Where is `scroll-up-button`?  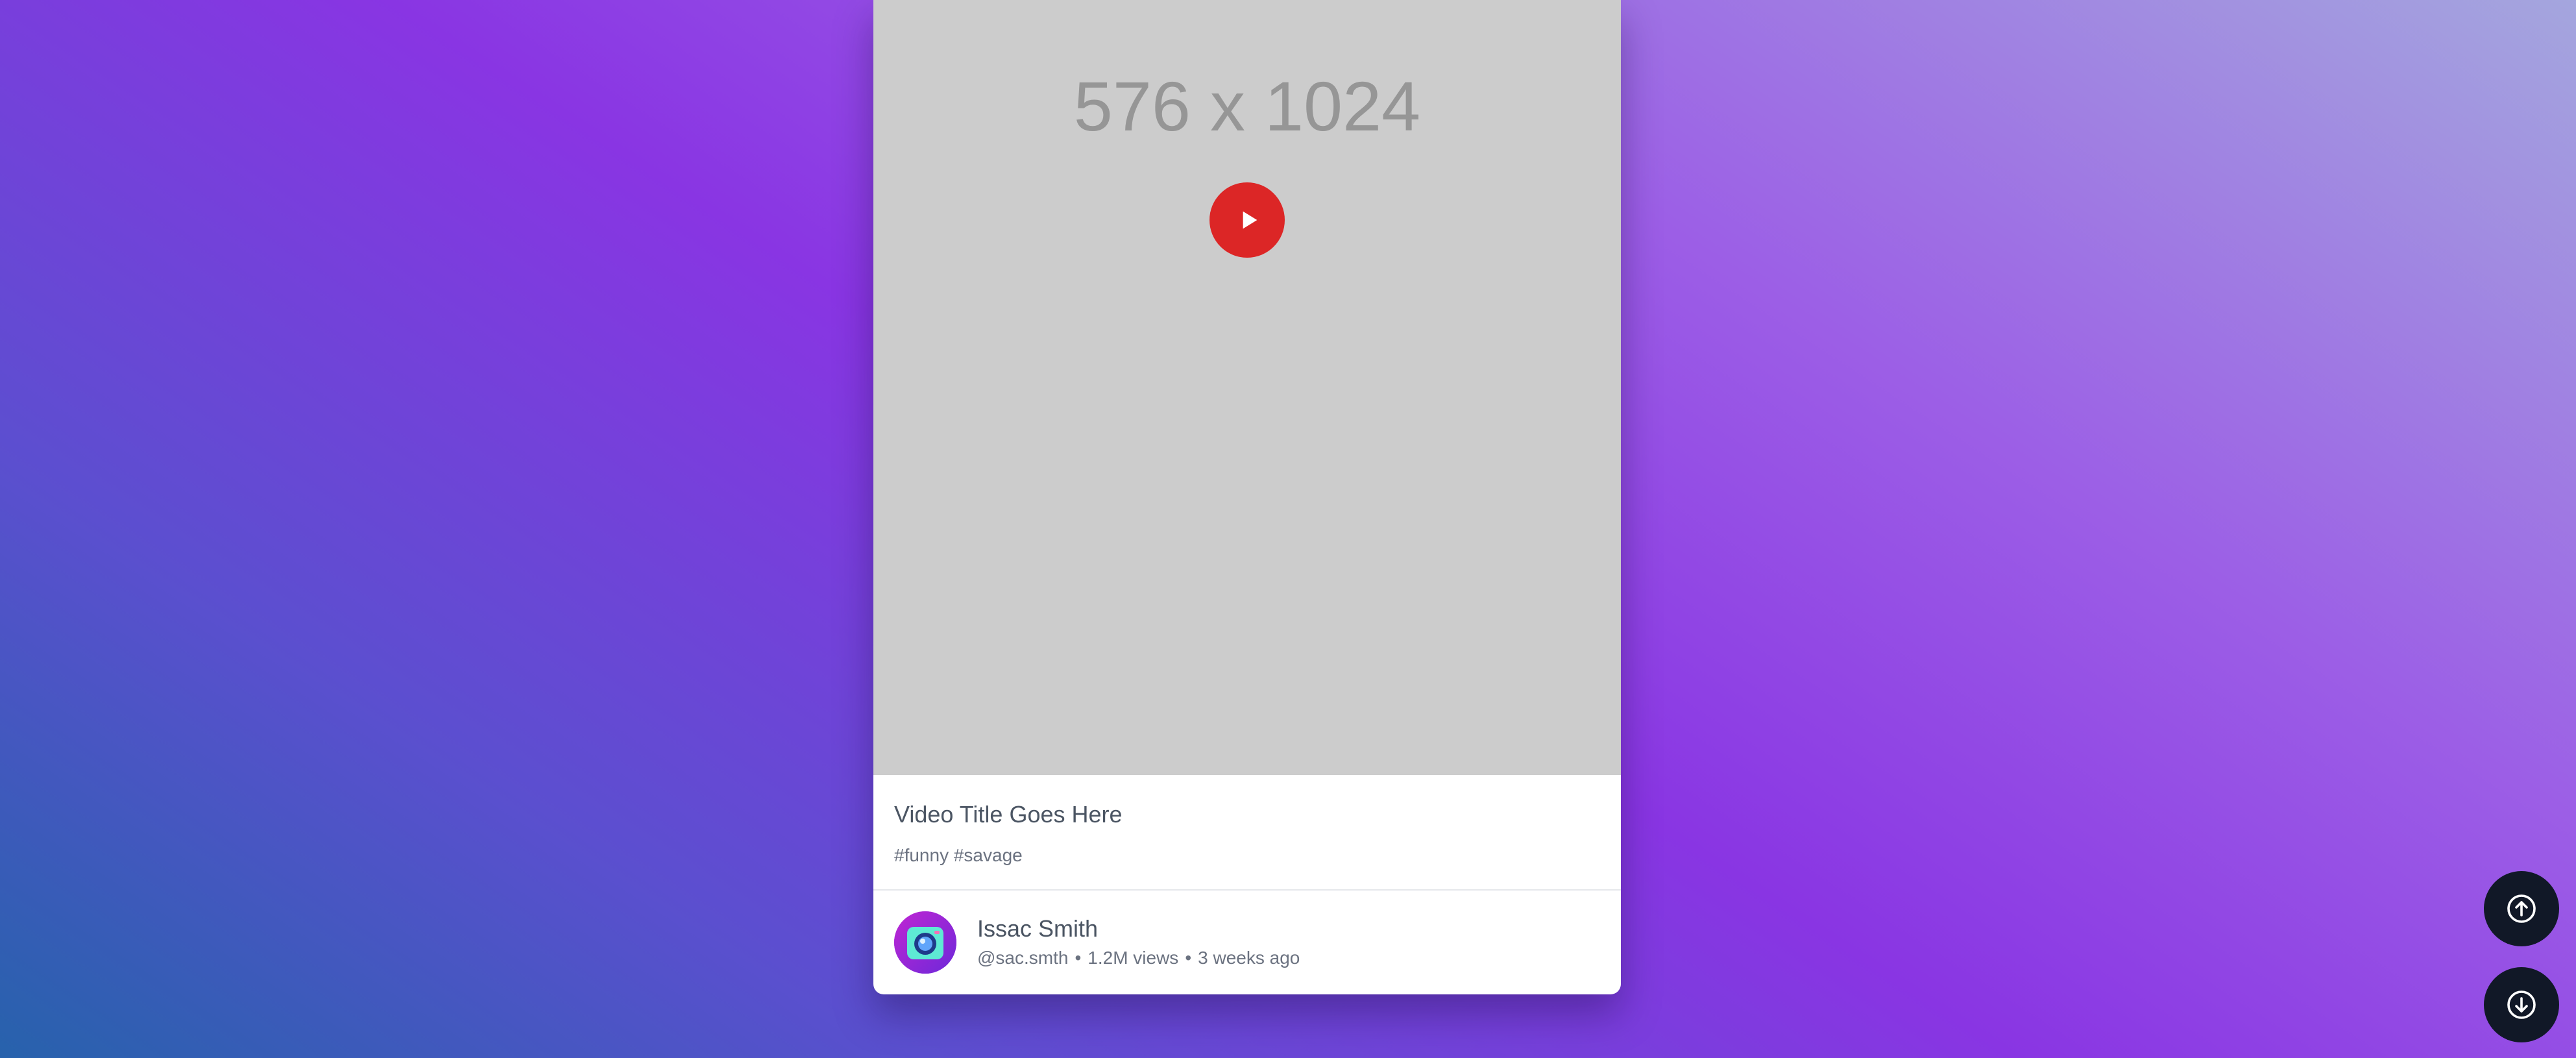 scroll-up-button is located at coordinates (2521, 908).